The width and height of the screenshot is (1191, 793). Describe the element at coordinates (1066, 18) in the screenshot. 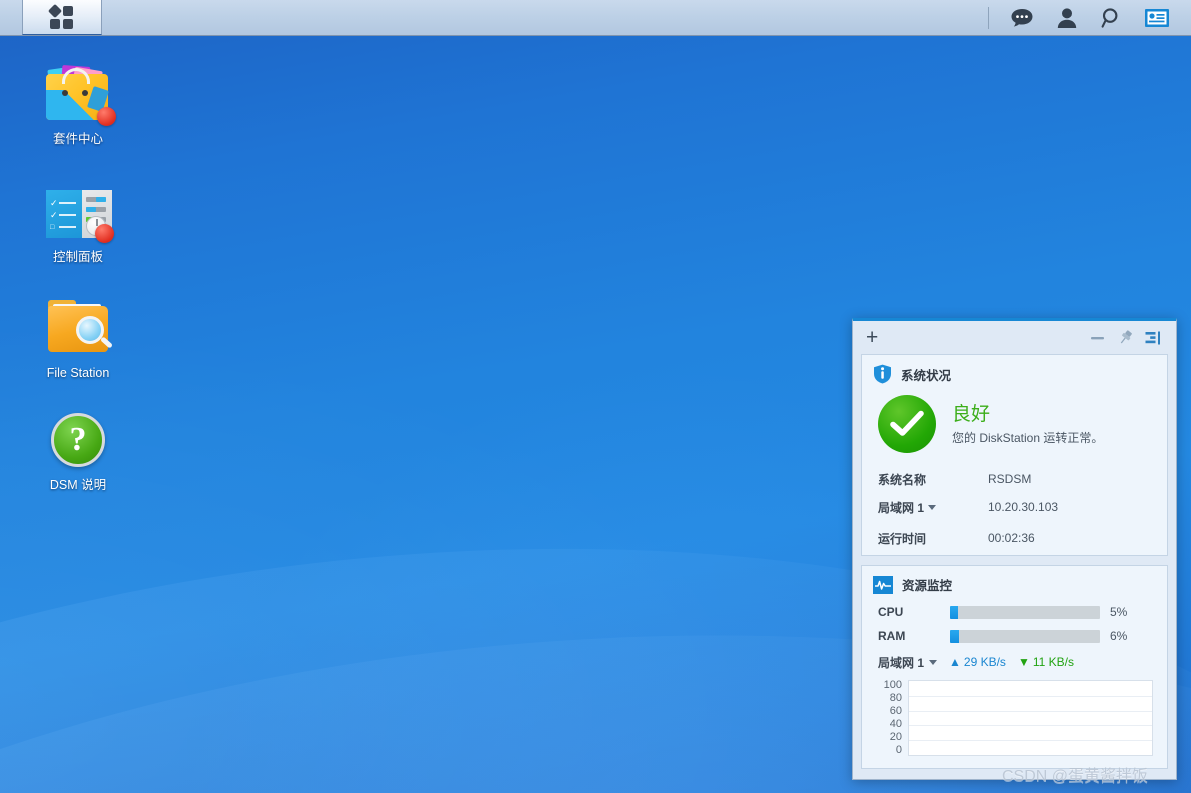

I see `user-icon` at that location.